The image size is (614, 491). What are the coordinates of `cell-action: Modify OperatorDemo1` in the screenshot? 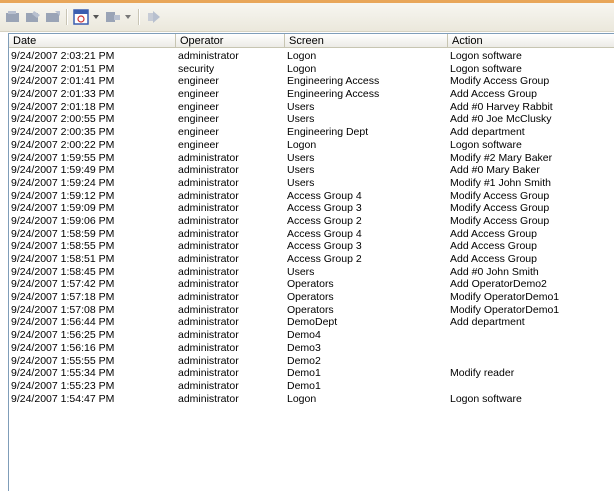 It's located at (505, 309).